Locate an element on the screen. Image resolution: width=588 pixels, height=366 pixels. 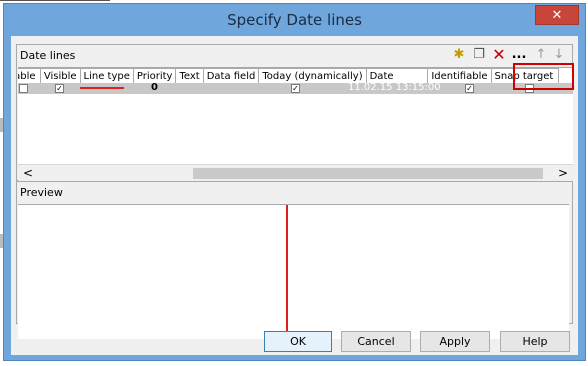
close-icon: ✕ is located at coordinates (557, 15).